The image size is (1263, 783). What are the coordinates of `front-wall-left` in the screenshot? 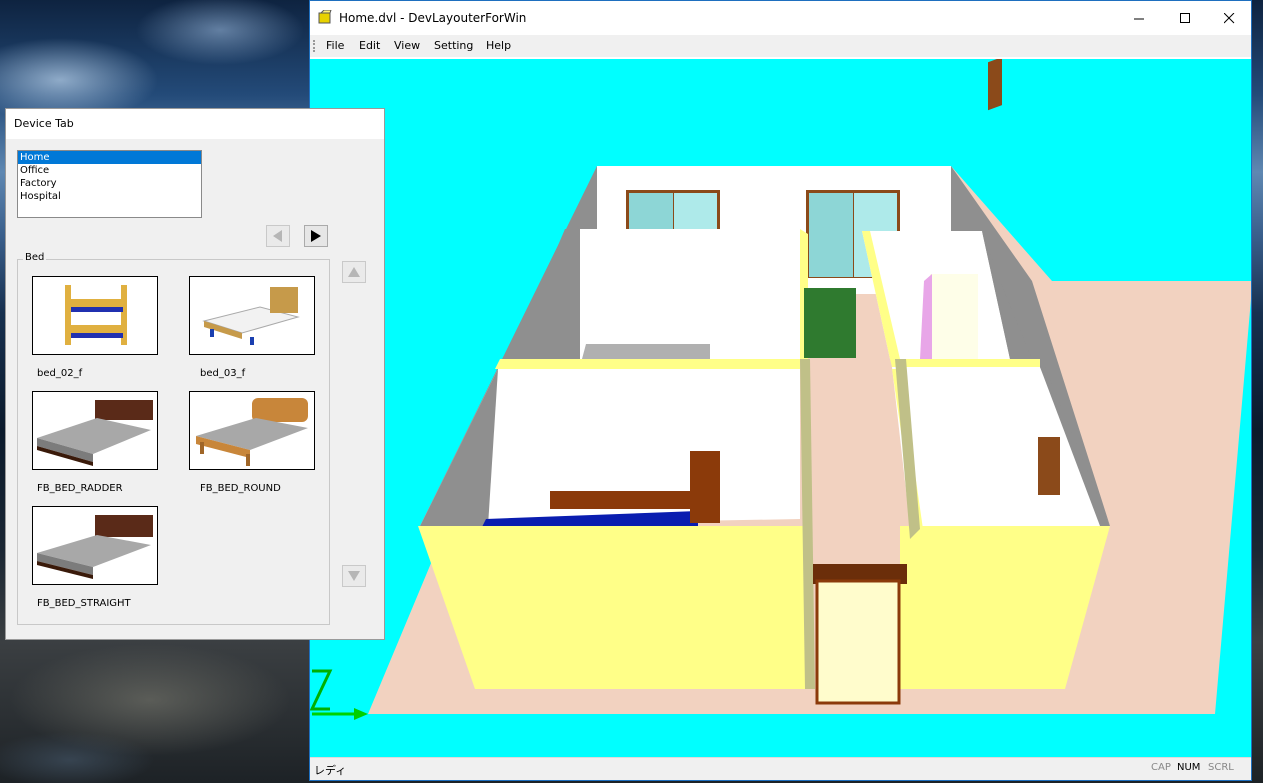 It's located at (611, 607).